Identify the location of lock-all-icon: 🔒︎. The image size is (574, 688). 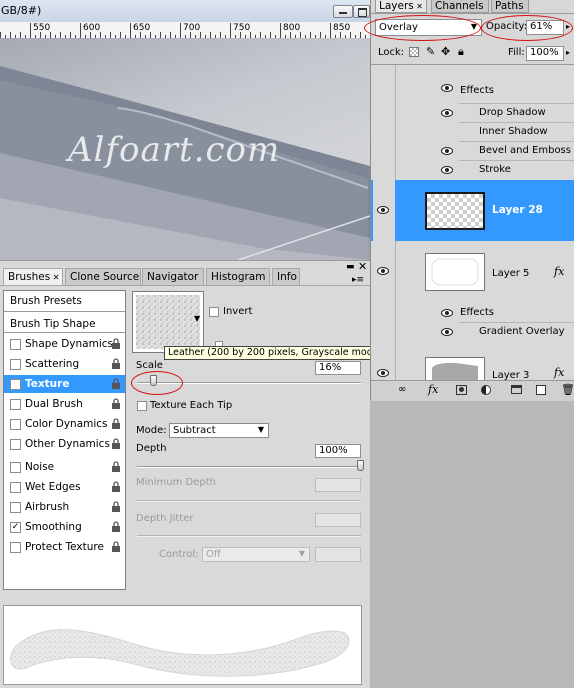
(461, 52).